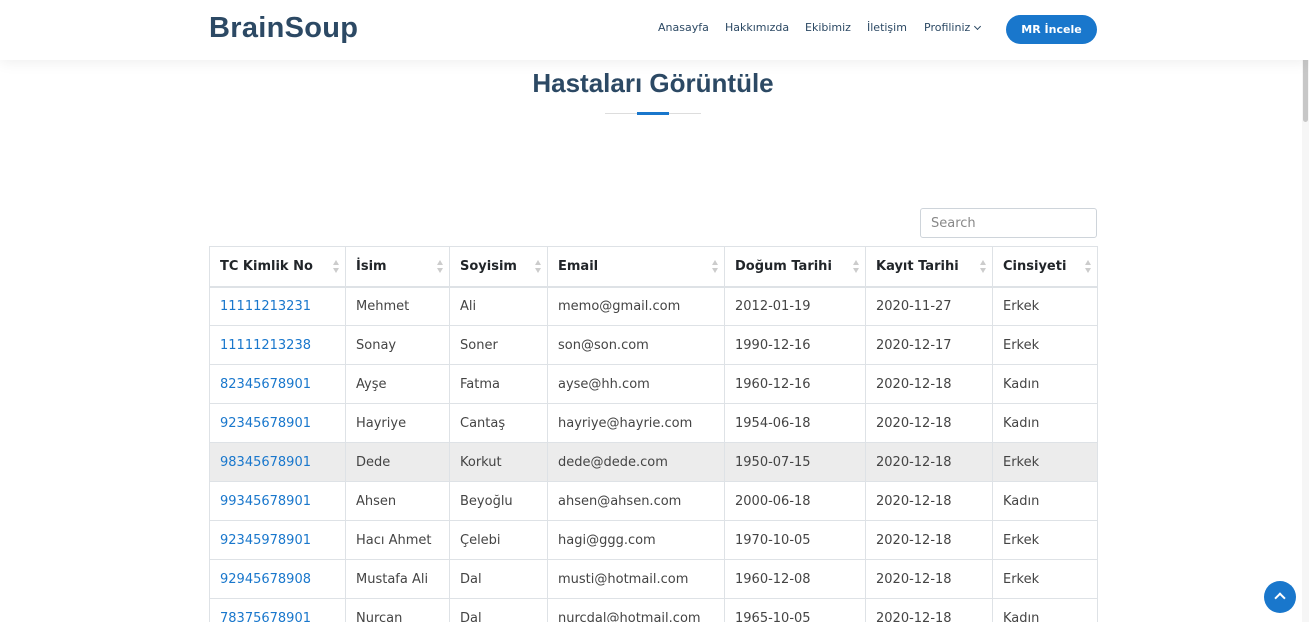 This screenshot has height=622, width=1309. I want to click on column-header-kayit-tarihi: Kayıt Tarihi, so click(929, 267).